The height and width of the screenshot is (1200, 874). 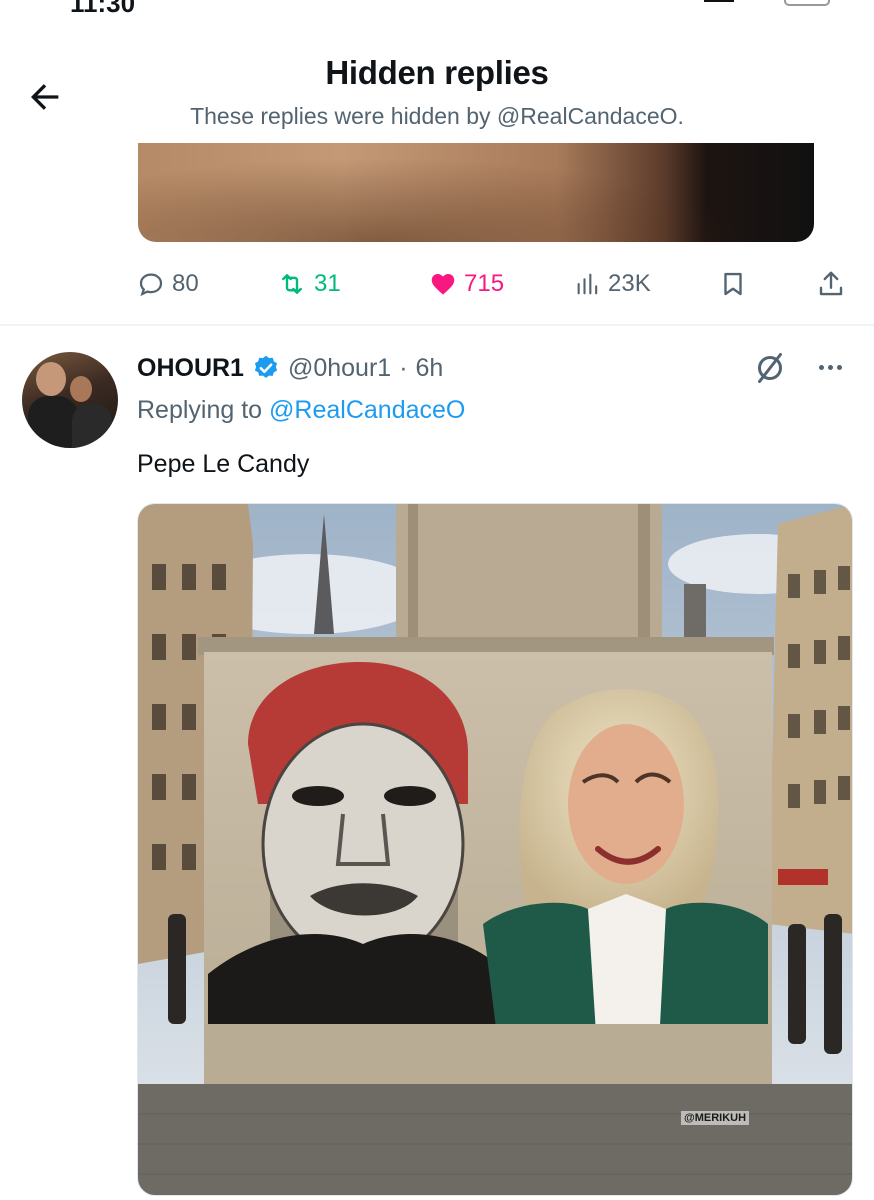 I want to click on avatar, so click(x=70, y=400).